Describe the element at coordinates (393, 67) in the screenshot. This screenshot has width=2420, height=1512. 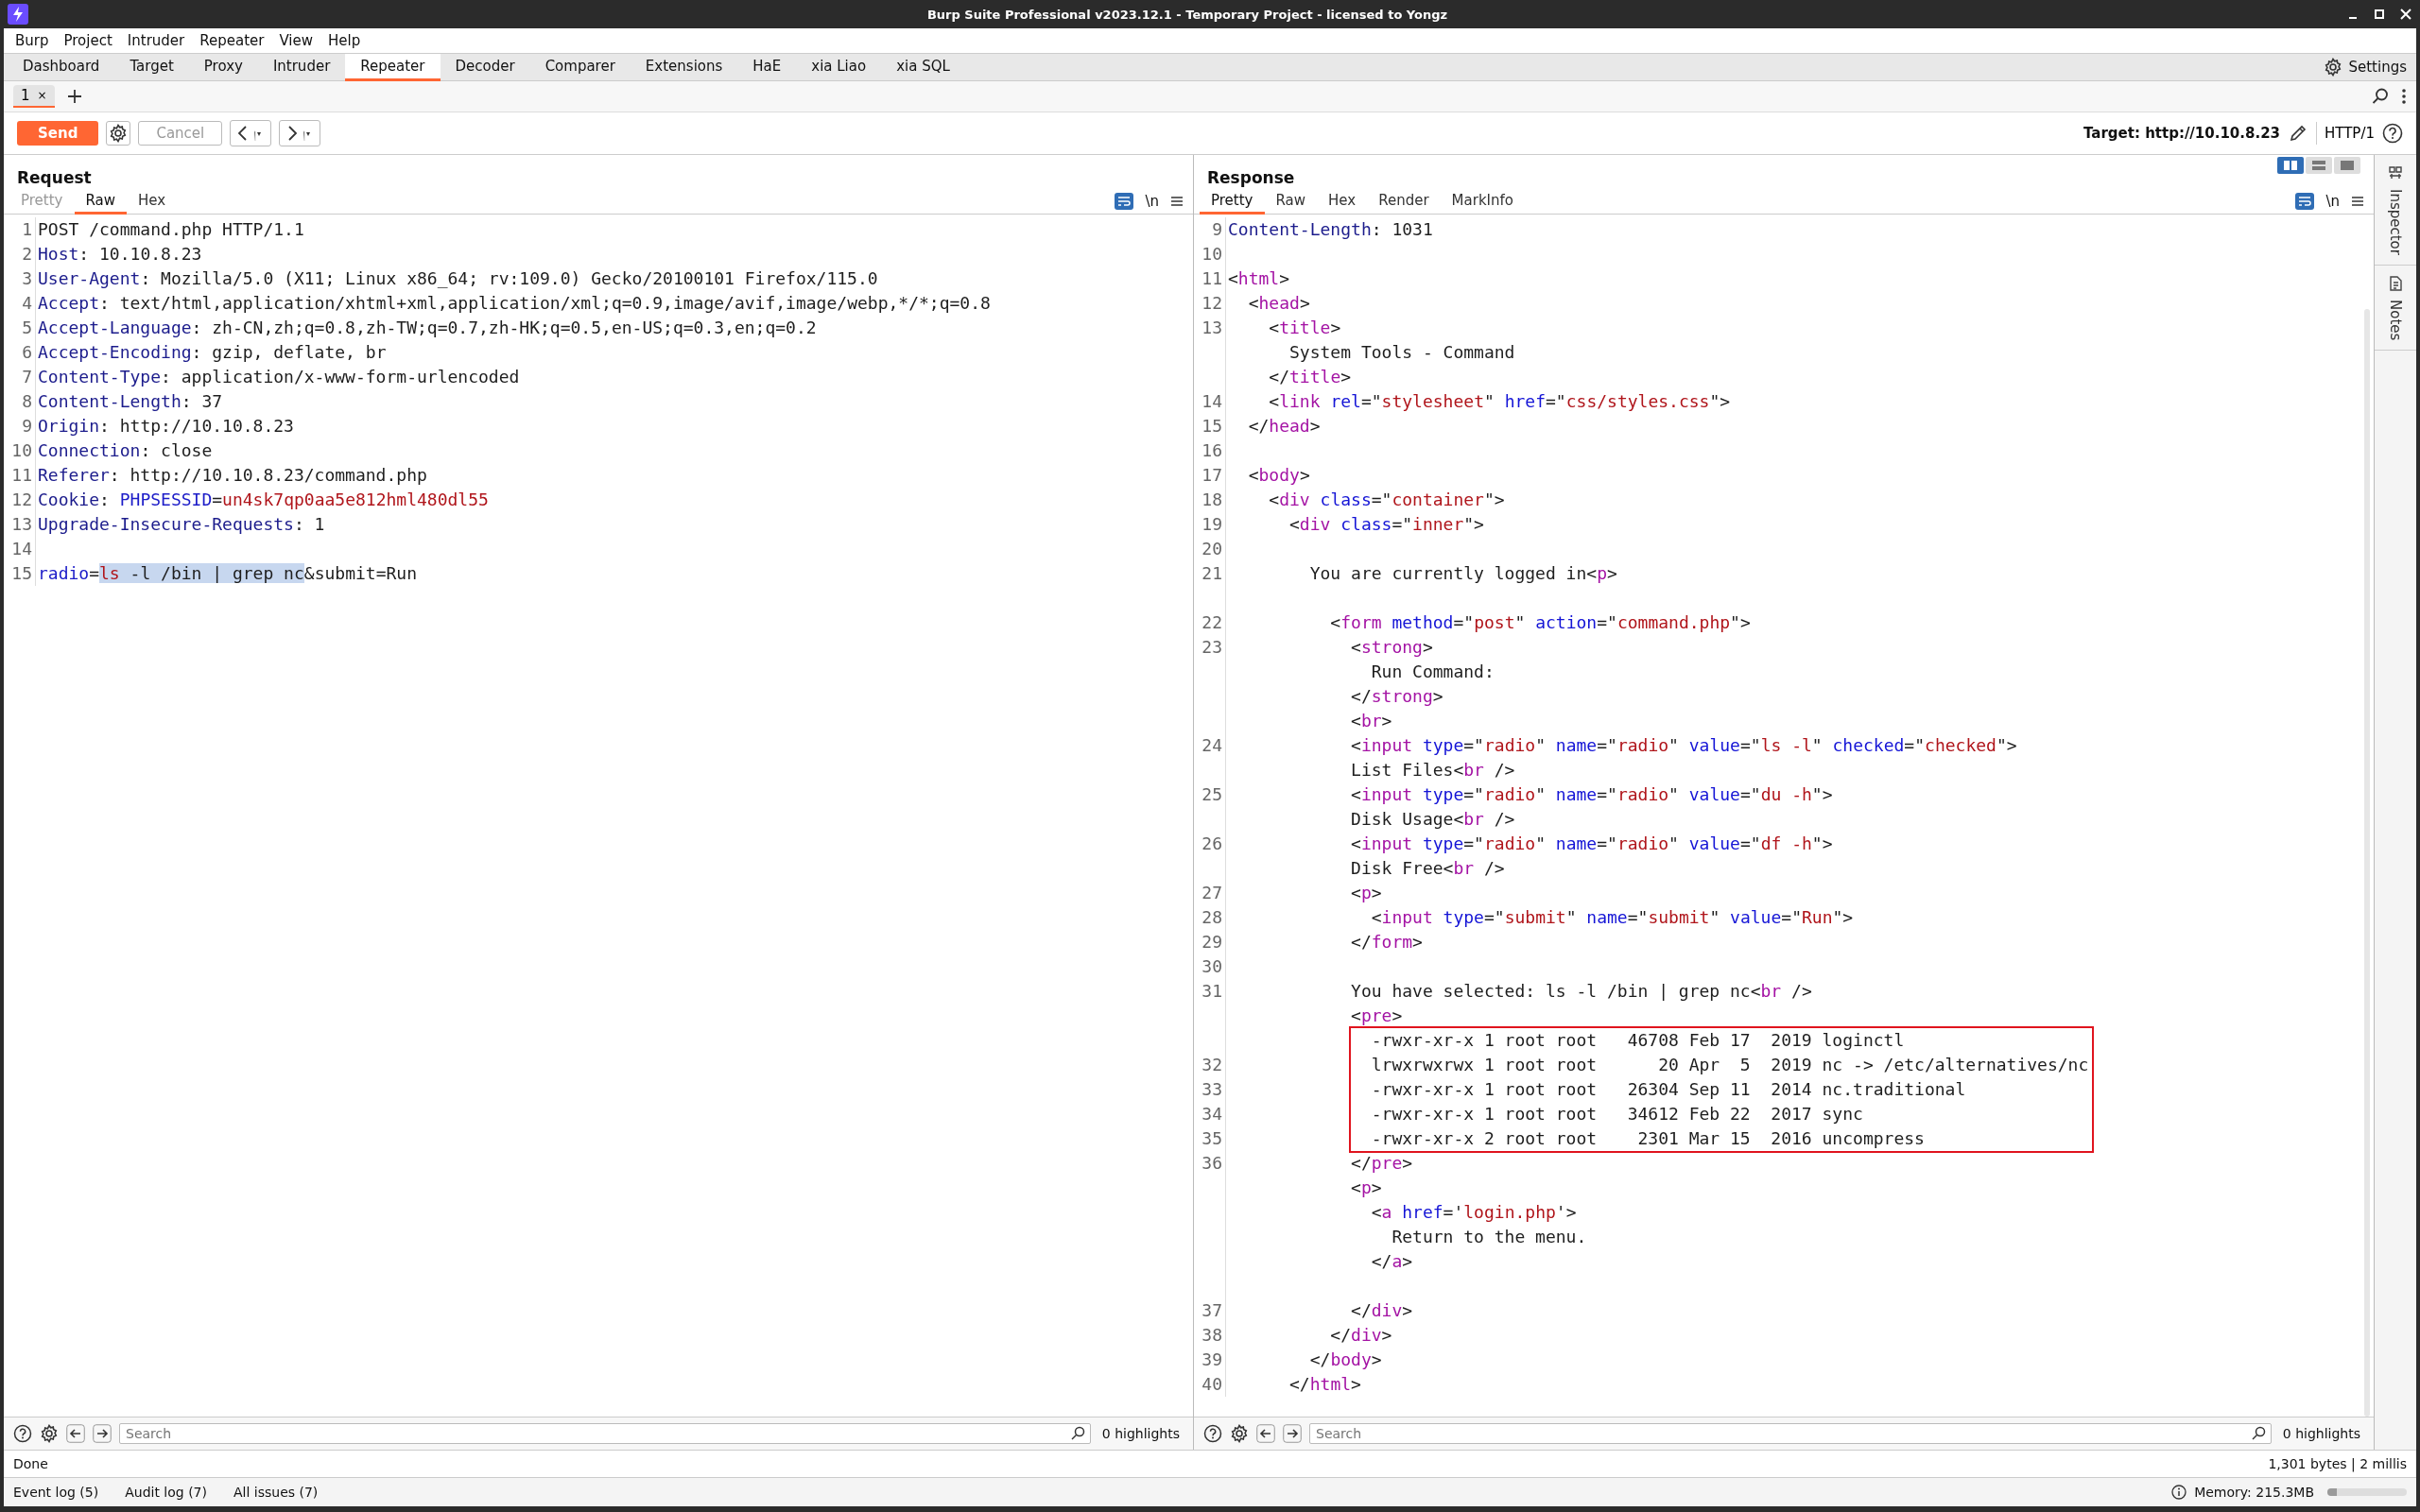
I see `tool-tab: Repeater` at that location.